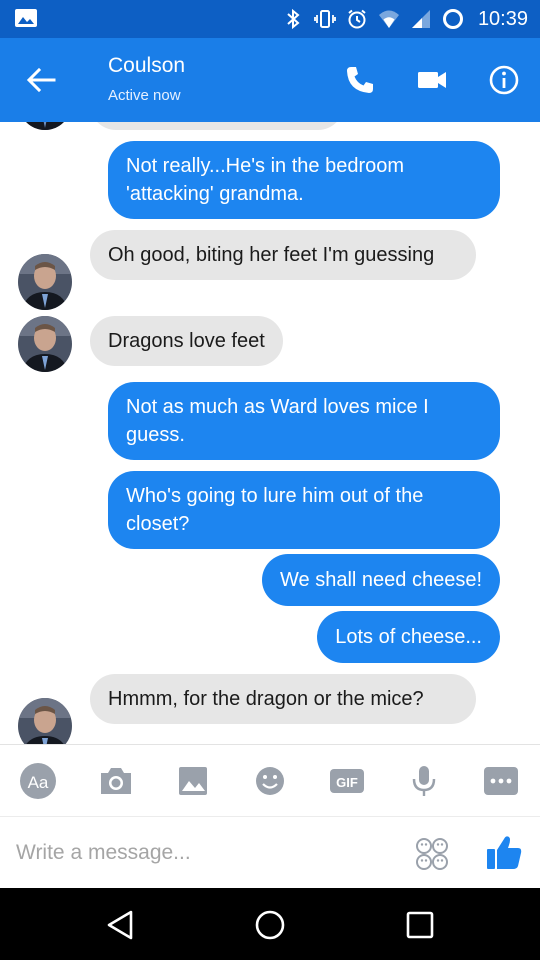 Image resolution: width=540 pixels, height=960 pixels. I want to click on message-input, so click(201, 853).